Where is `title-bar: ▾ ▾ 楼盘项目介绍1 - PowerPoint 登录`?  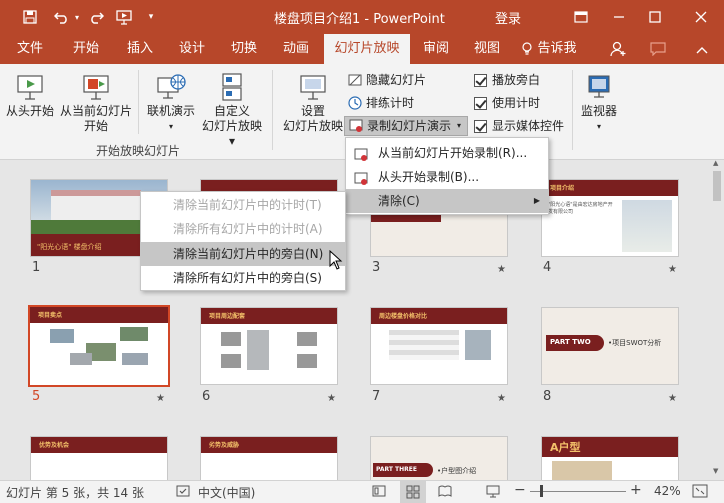
title-bar: ▾ ▾ 楼盘项目介绍1 - PowerPoint 登录 is located at coordinates (362, 17).